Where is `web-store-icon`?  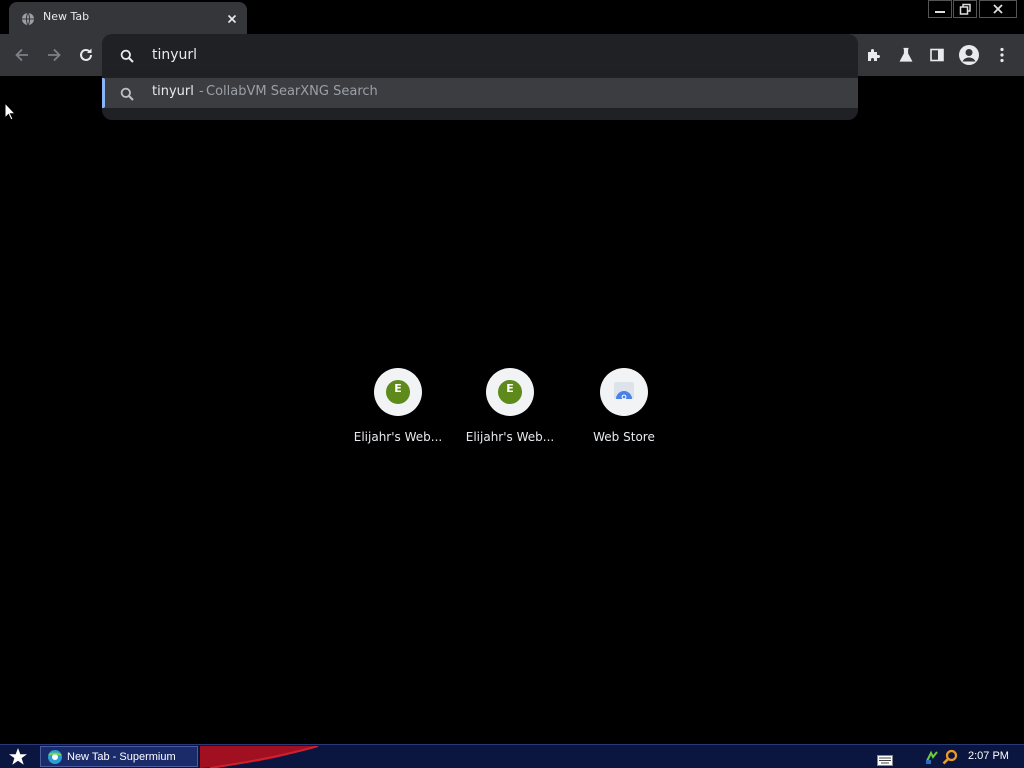
web-store-icon is located at coordinates (624, 392).